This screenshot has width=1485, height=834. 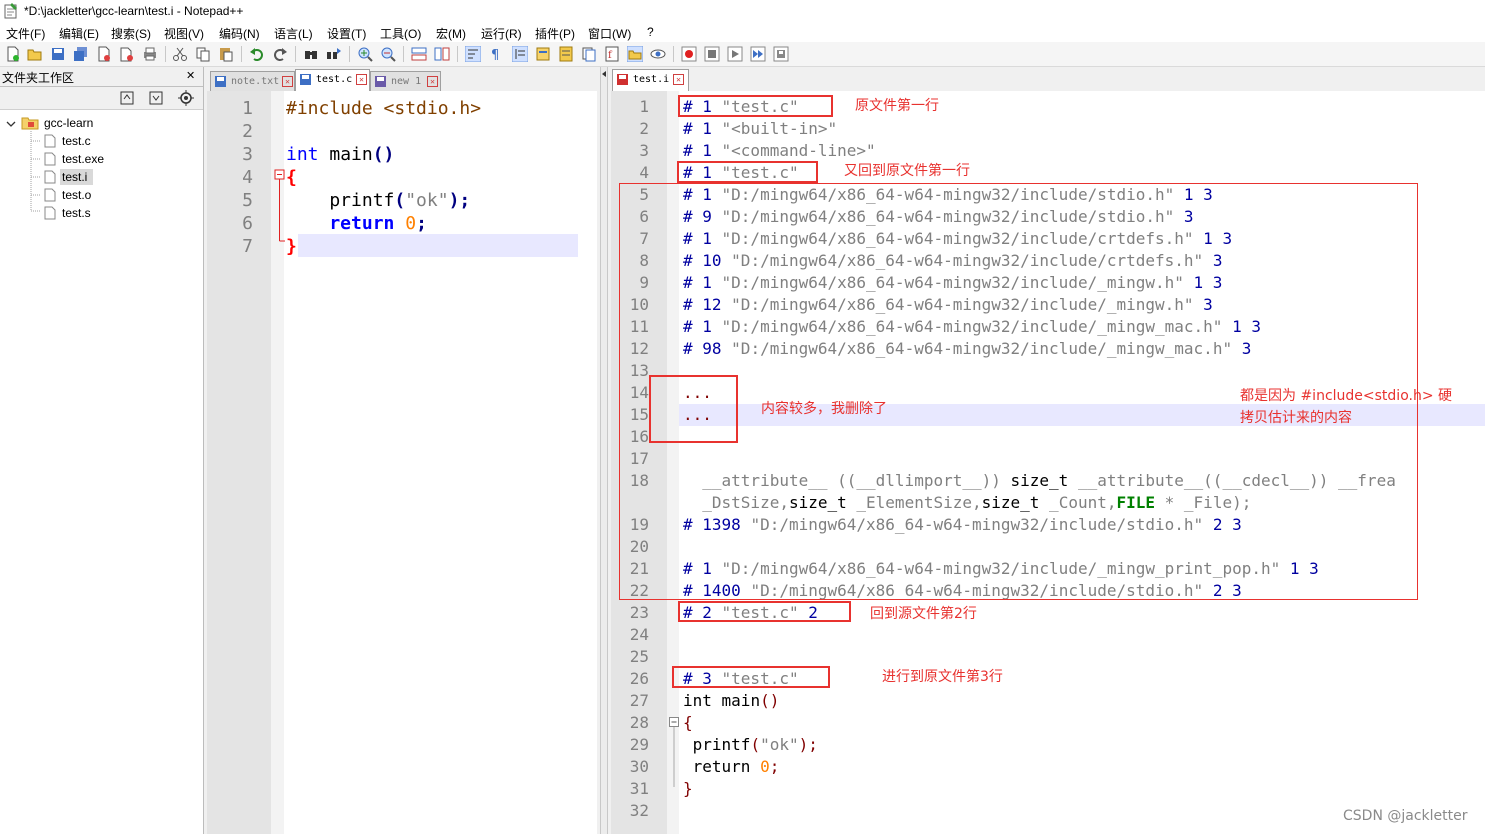 What do you see at coordinates (83, 159) in the screenshot?
I see `tree-item-file: test.exe` at bounding box center [83, 159].